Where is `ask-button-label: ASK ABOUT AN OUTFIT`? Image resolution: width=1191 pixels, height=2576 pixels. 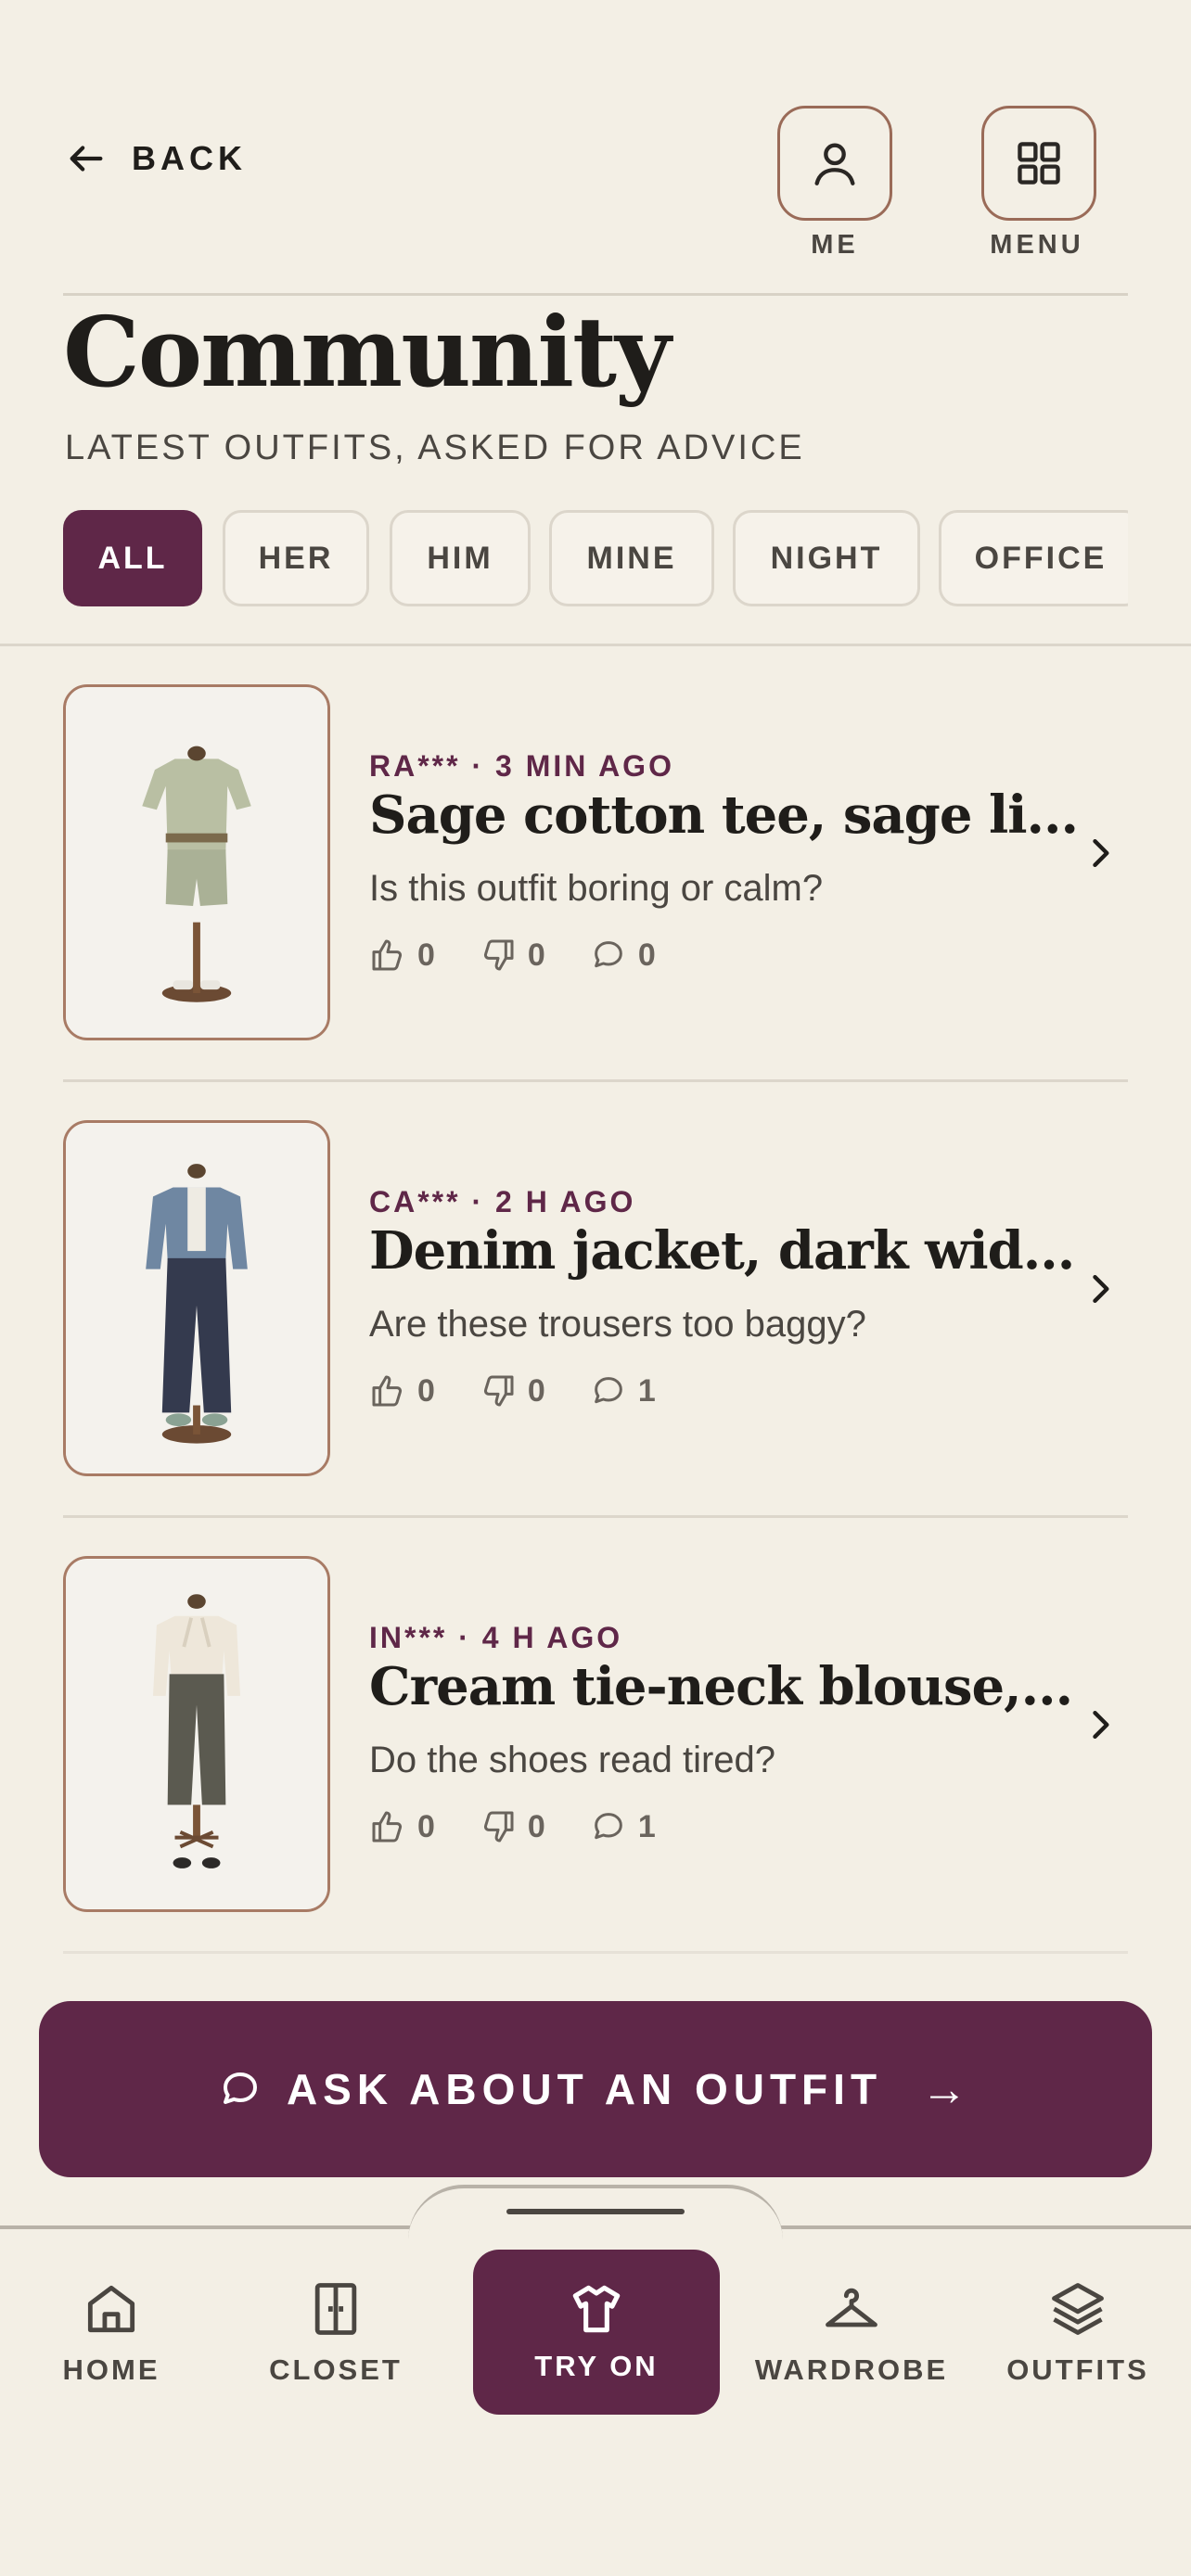 ask-button-label: ASK ABOUT AN OUTFIT is located at coordinates (584, 2089).